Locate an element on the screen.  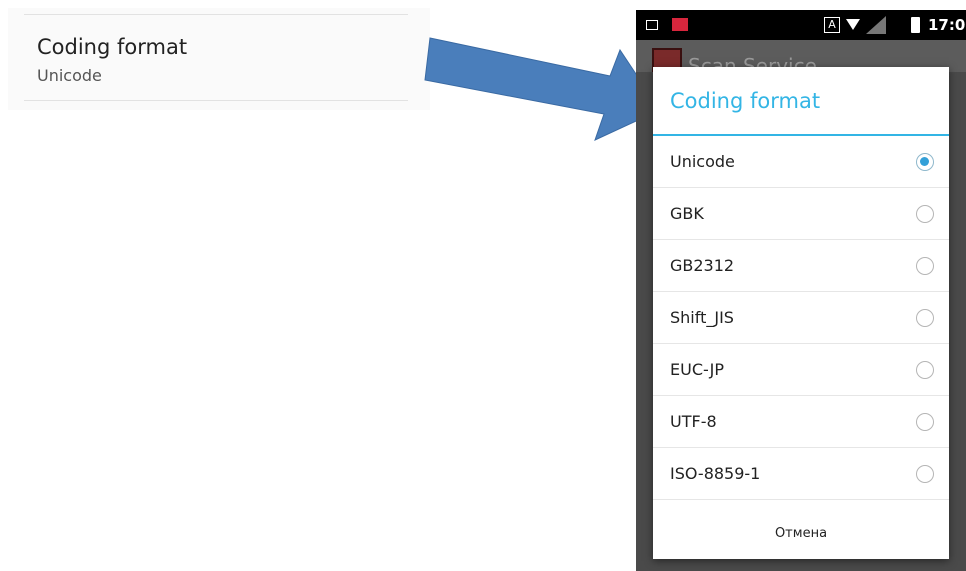
option-utf-8: UTF-8 is located at coordinates (801, 422).